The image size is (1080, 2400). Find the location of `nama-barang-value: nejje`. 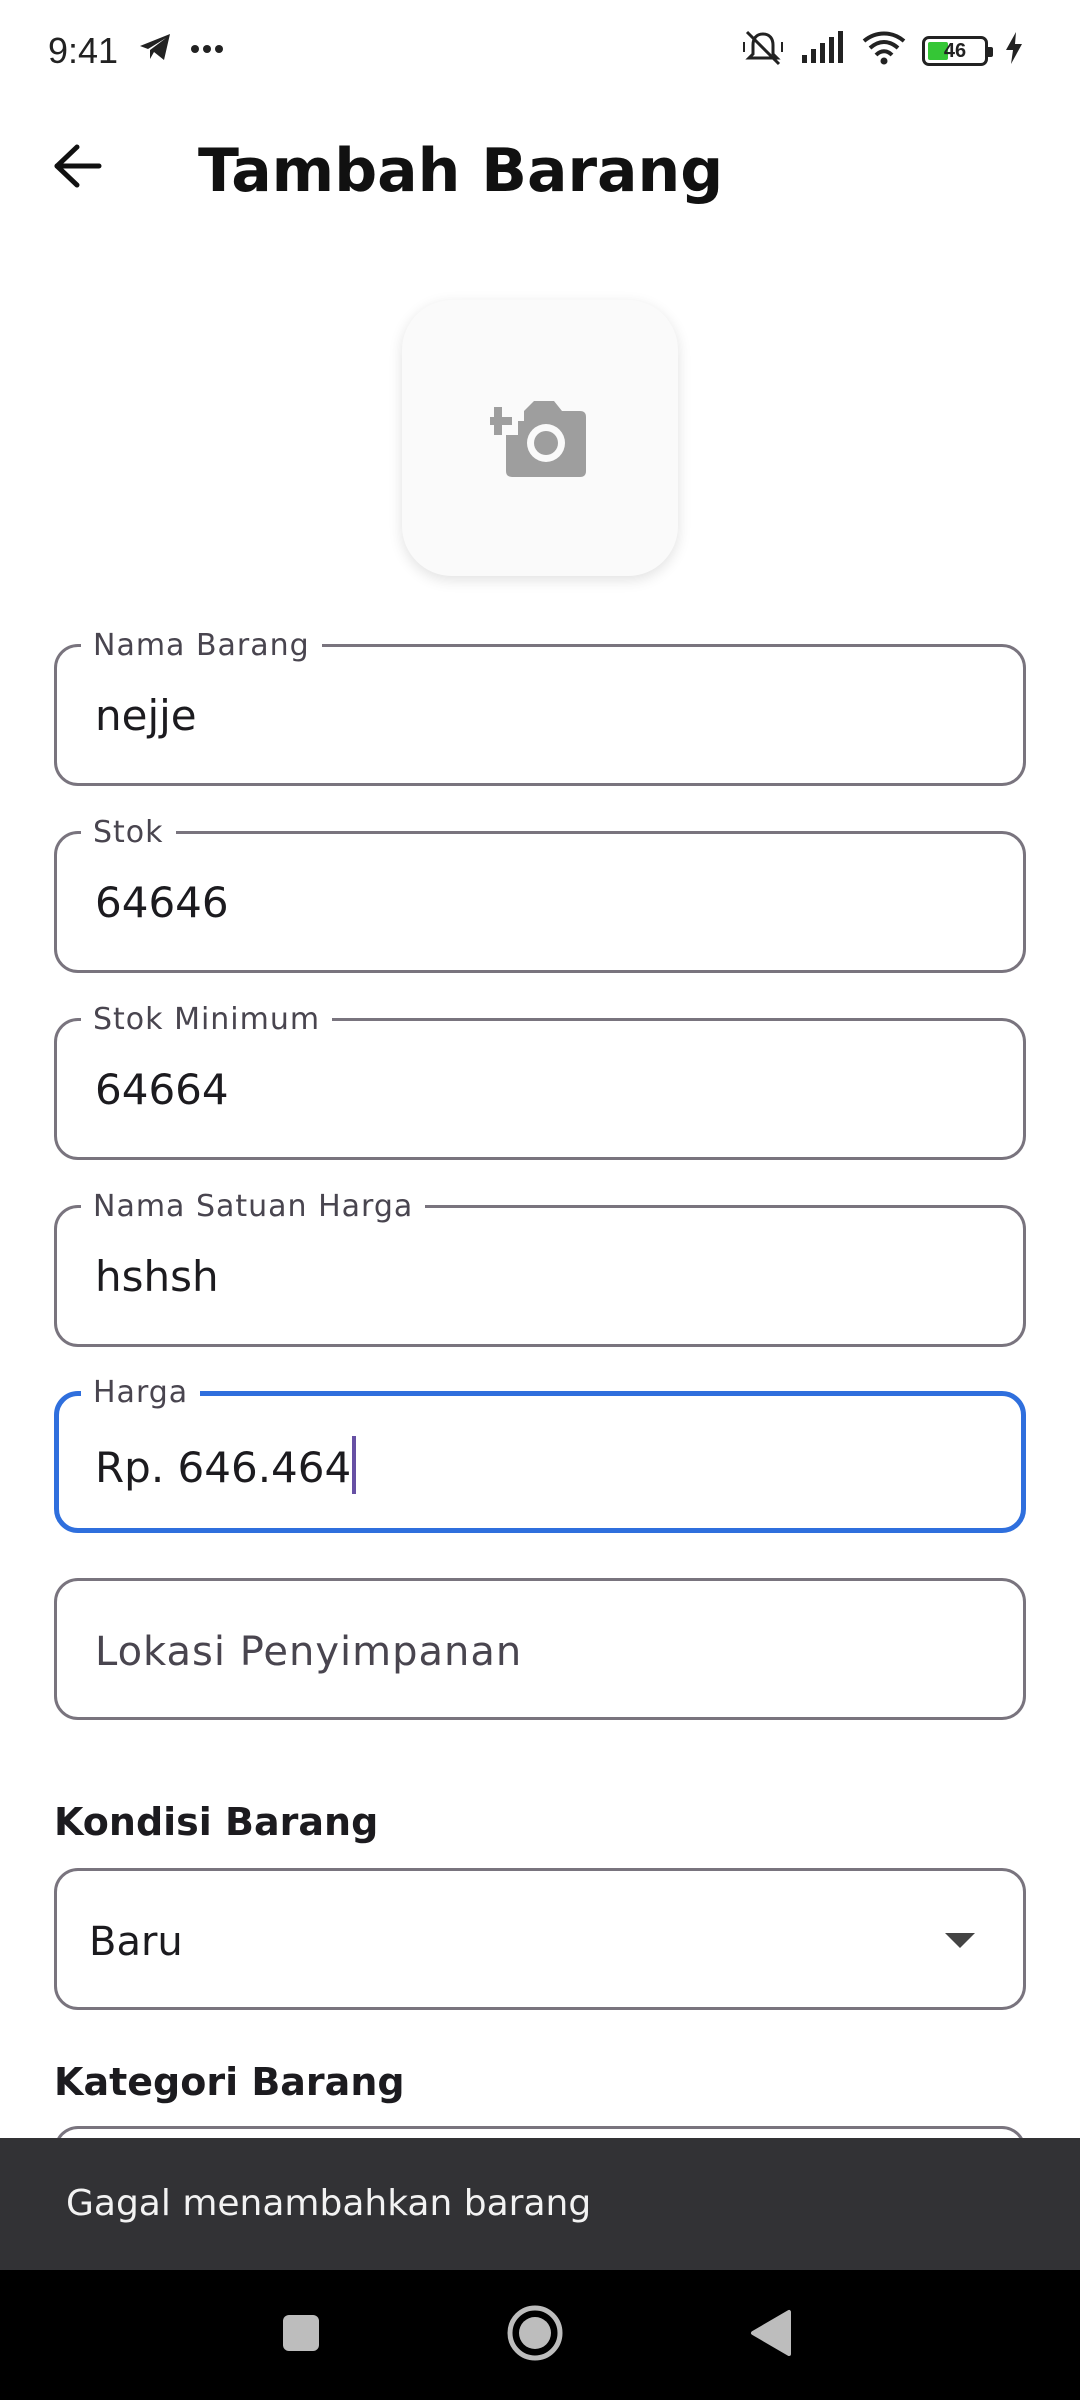

nama-barang-value: nejje is located at coordinates (146, 715).